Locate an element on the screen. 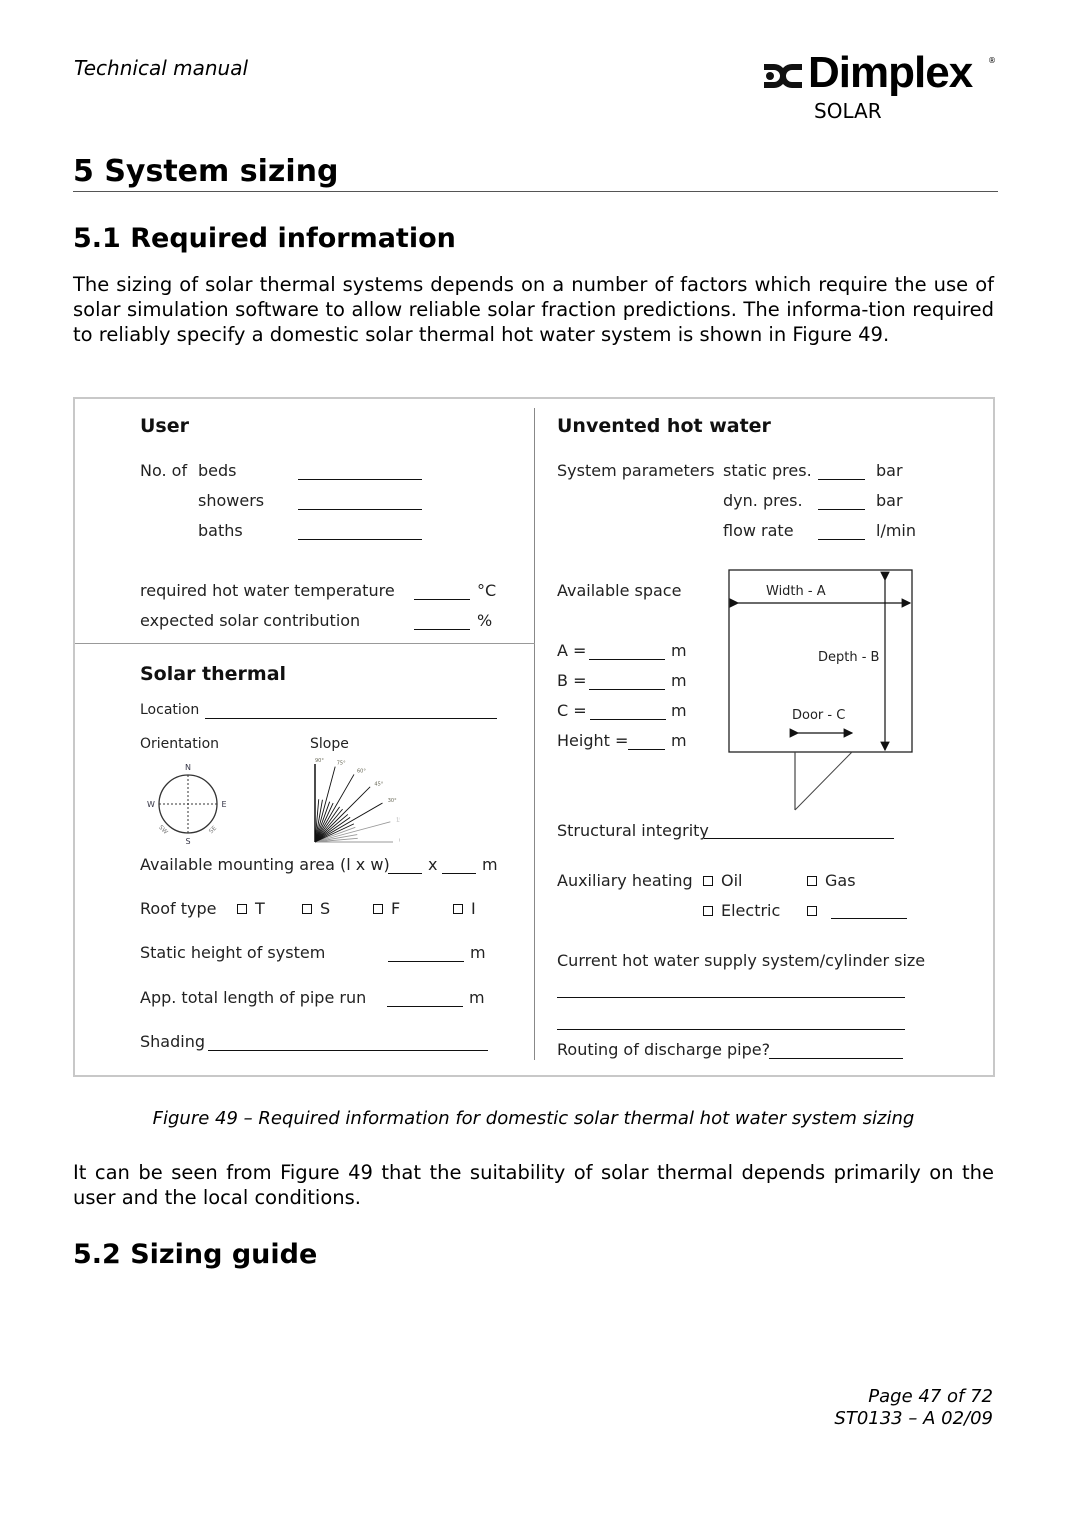  title-rule is located at coordinates (535, 191).